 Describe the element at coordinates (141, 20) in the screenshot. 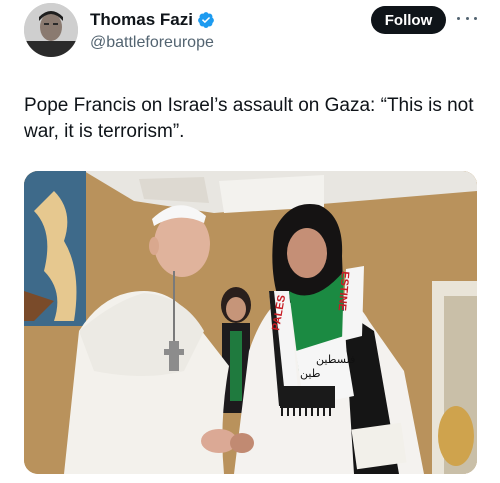

I see `author-display-name: Thomas Fazi` at that location.